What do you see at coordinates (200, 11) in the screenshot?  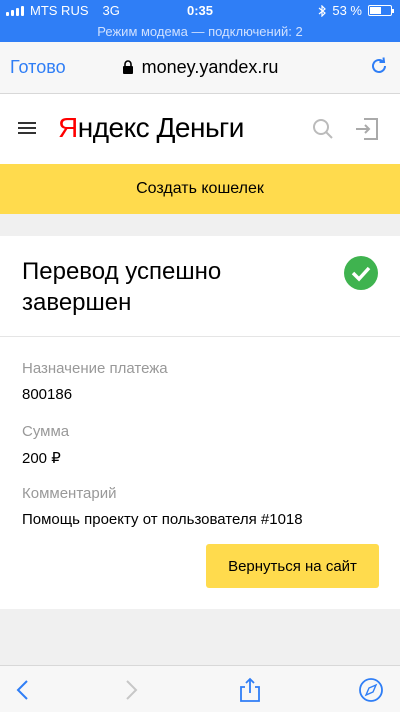 I see `status-bar: MTS RUS 3G 0:35 53 %` at bounding box center [200, 11].